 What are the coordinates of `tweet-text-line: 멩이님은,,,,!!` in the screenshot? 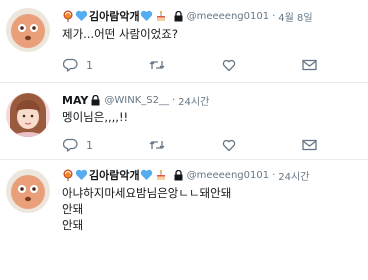 It's located at (95, 117).